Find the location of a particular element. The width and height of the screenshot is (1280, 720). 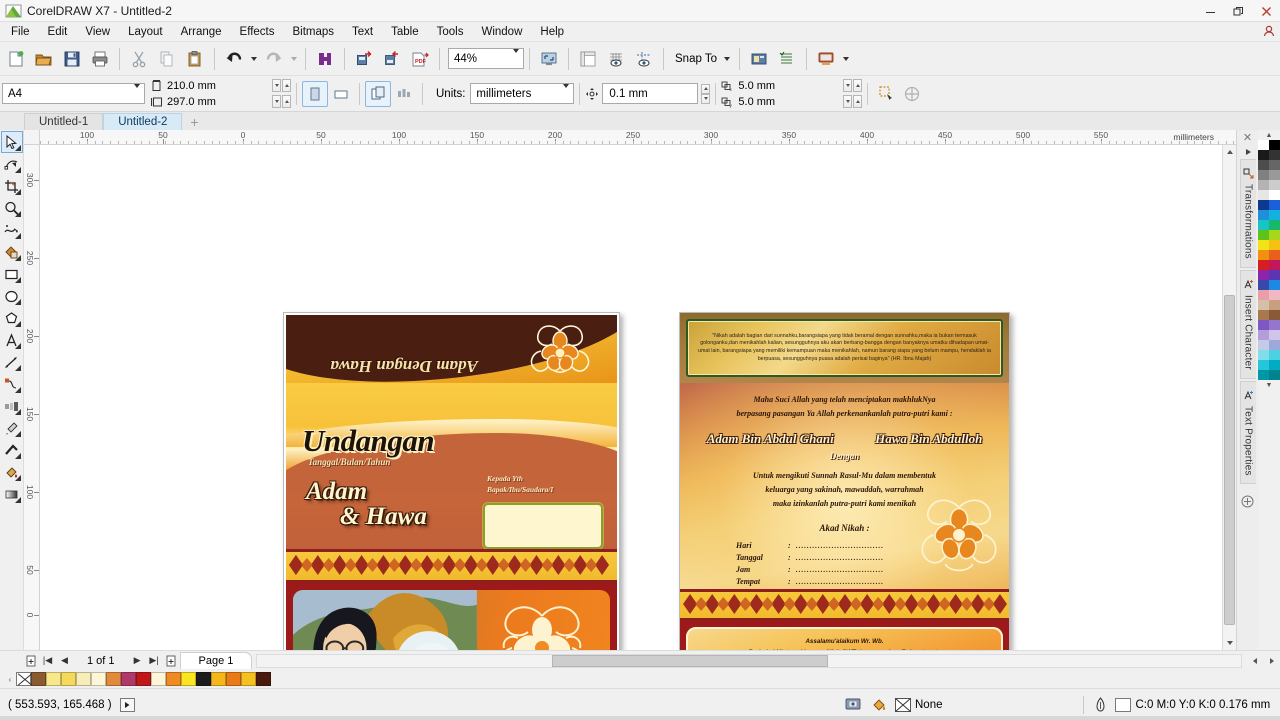

portrait-button is located at coordinates (315, 93).